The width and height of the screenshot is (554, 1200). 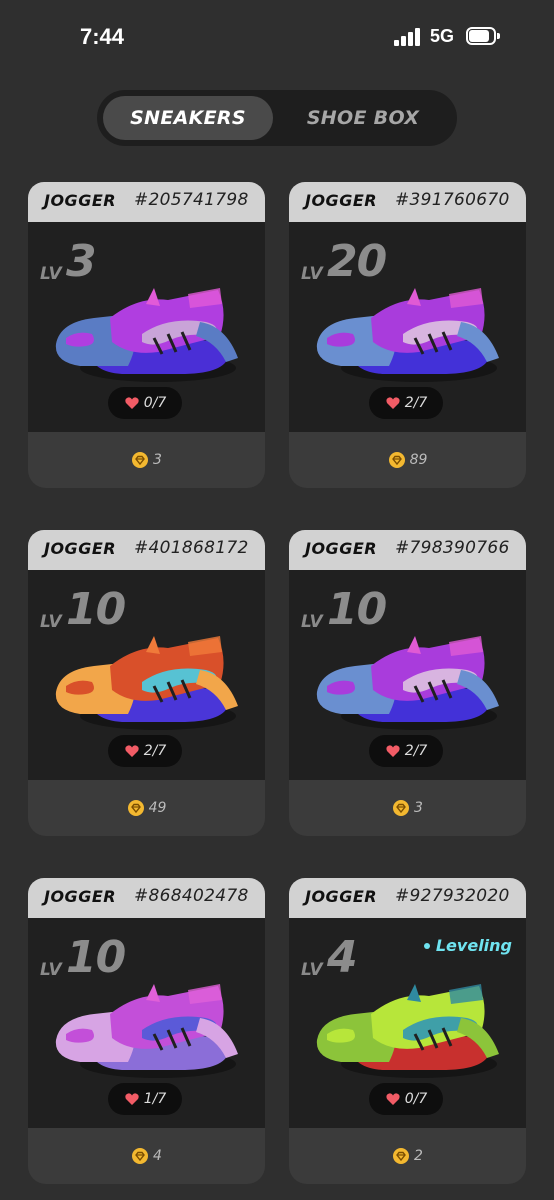 I want to click on card-footer: 2, so click(x=407, y=1156).